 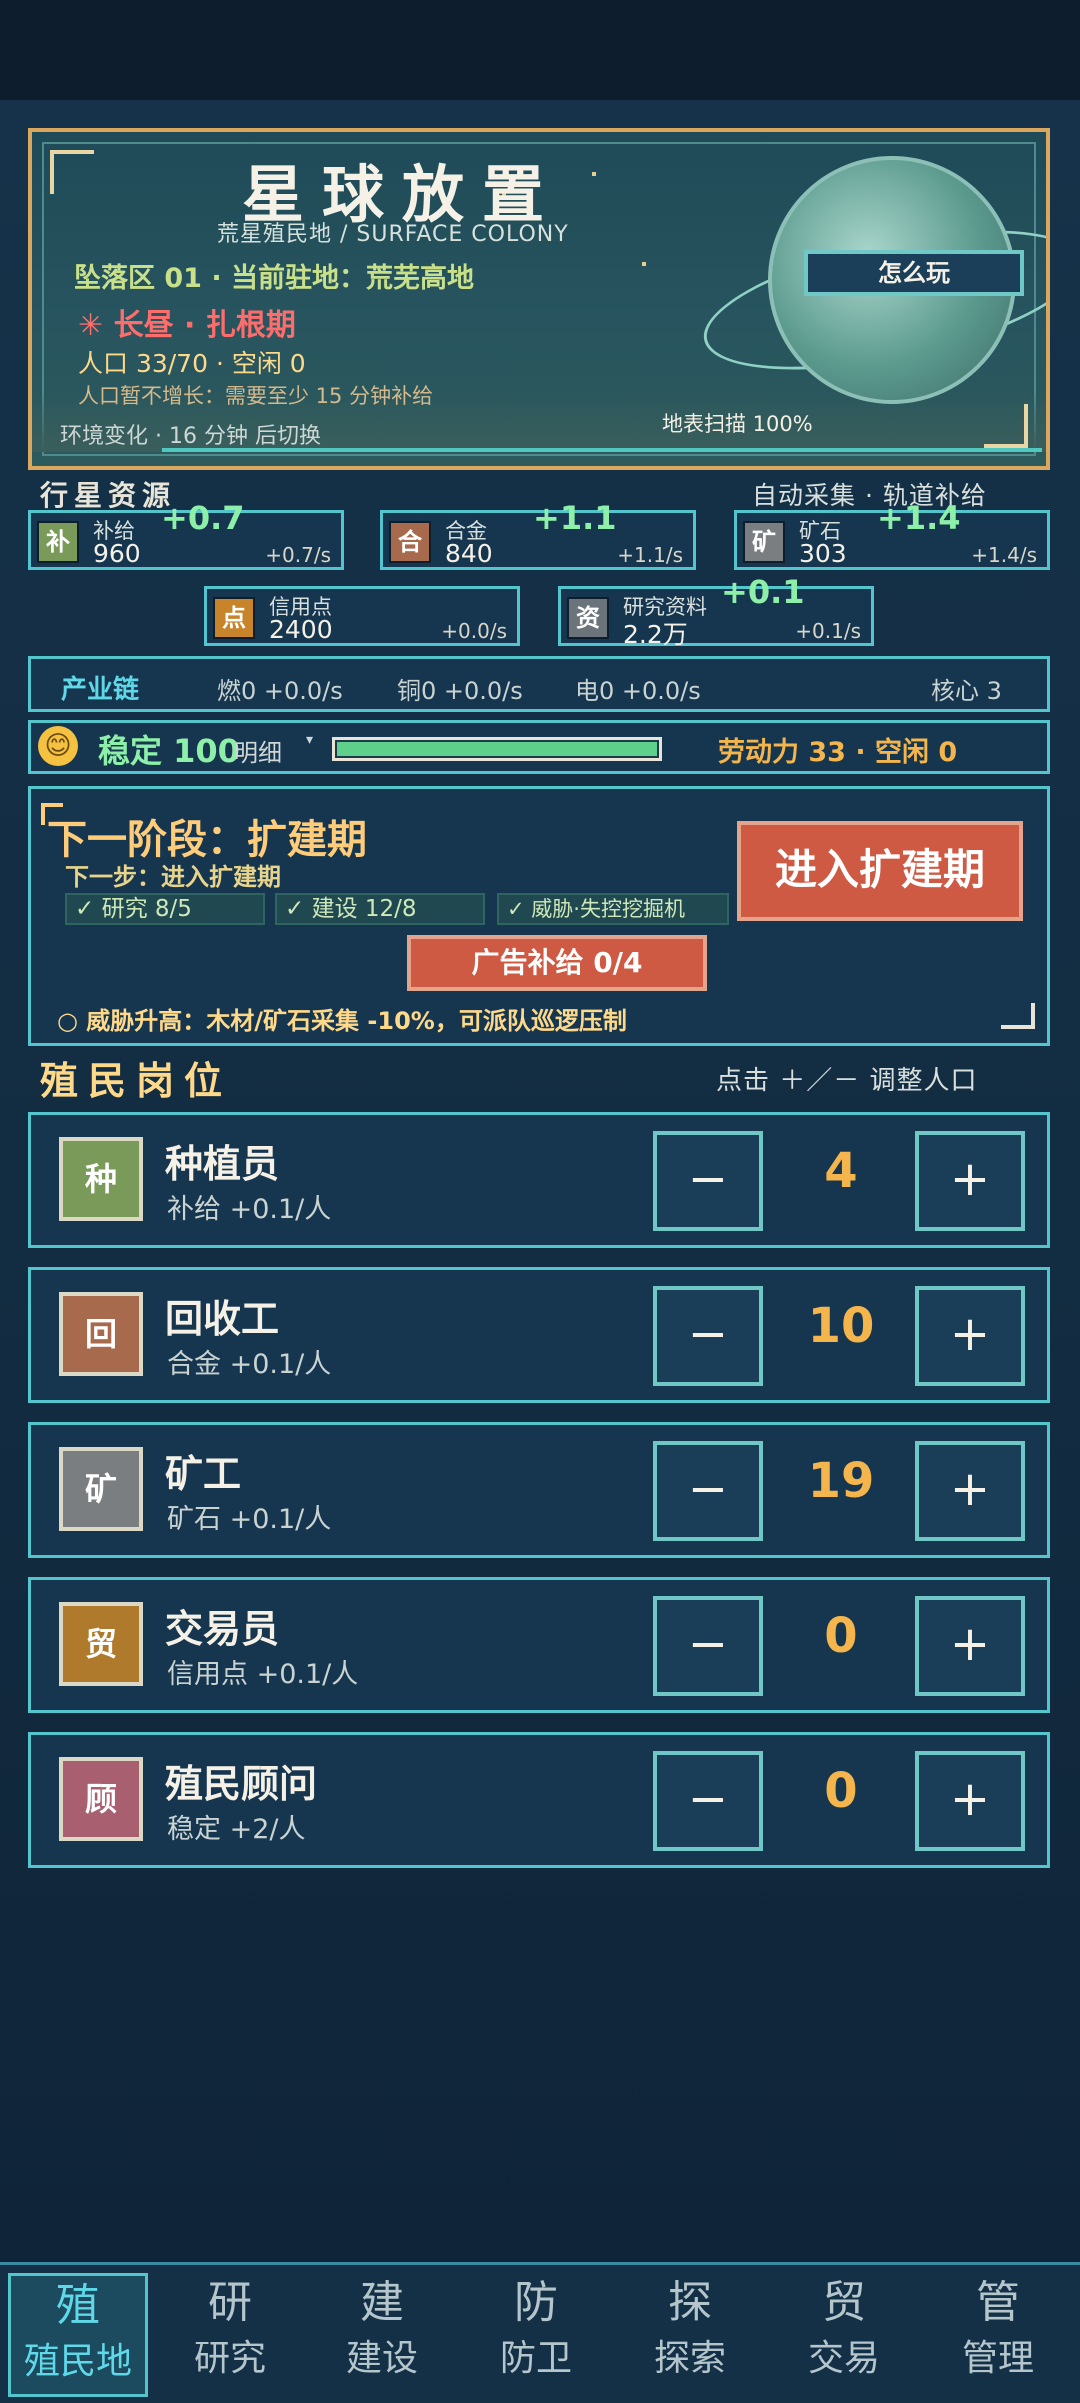 What do you see at coordinates (716, 611) in the screenshot?
I see `resource-card-research: 资 研究资料 2.2万 +0.1/s +0.1` at bounding box center [716, 611].